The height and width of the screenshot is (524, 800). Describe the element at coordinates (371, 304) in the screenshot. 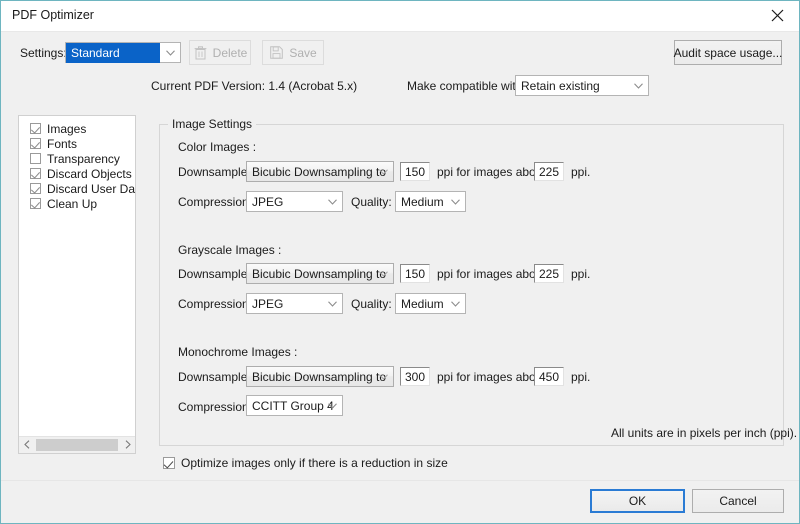

I see `grayscale-quality-label: Quality:` at that location.